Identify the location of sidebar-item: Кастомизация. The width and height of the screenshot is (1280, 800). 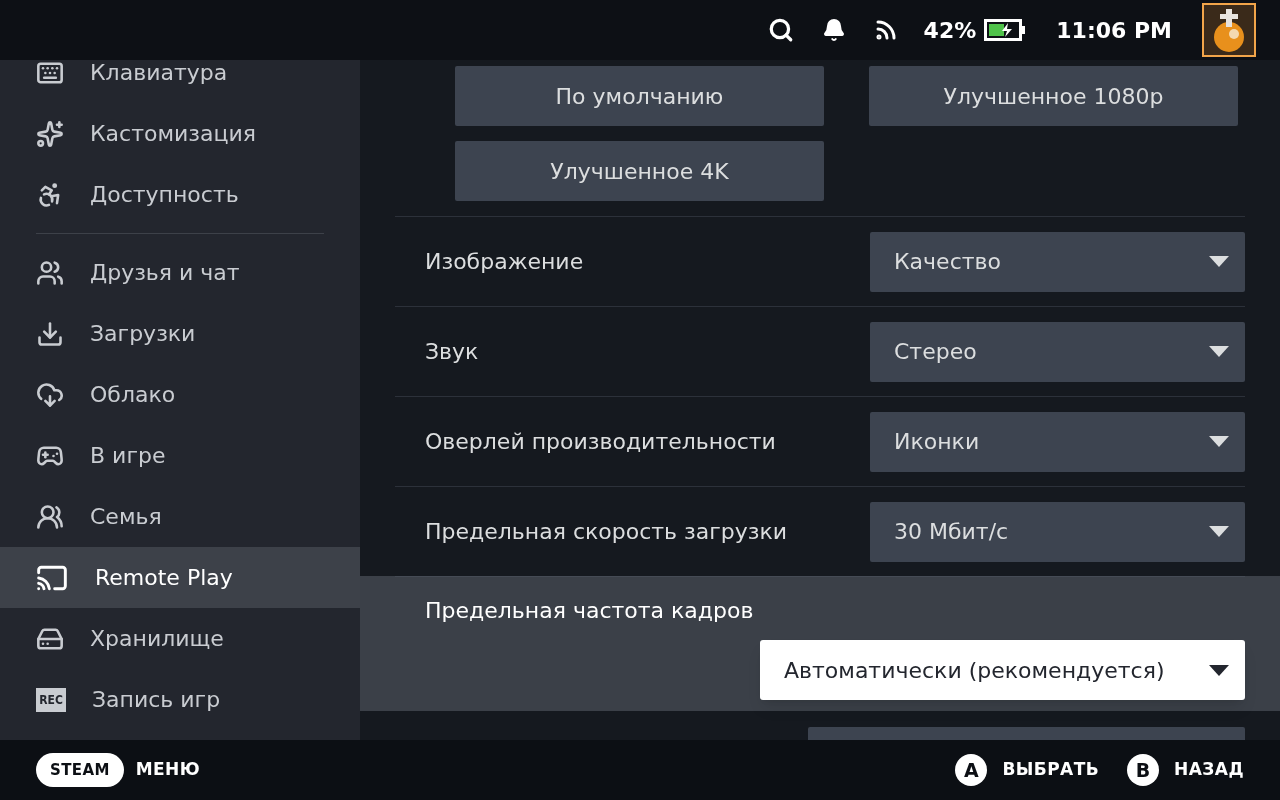
(180, 133).